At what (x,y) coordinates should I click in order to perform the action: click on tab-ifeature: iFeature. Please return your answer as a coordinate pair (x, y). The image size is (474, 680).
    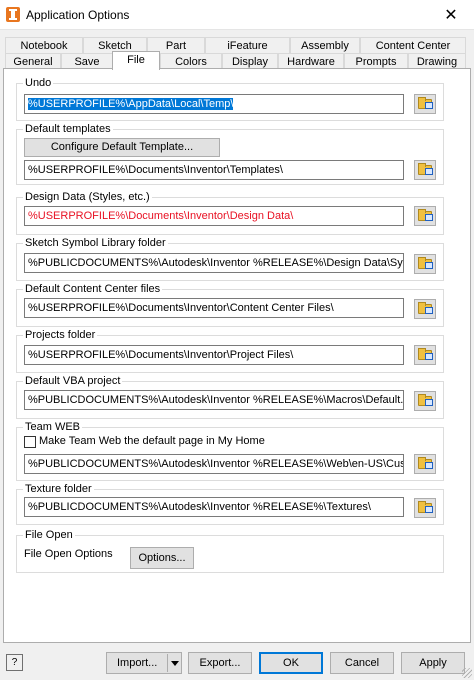
    Looking at the image, I should click on (247, 45).